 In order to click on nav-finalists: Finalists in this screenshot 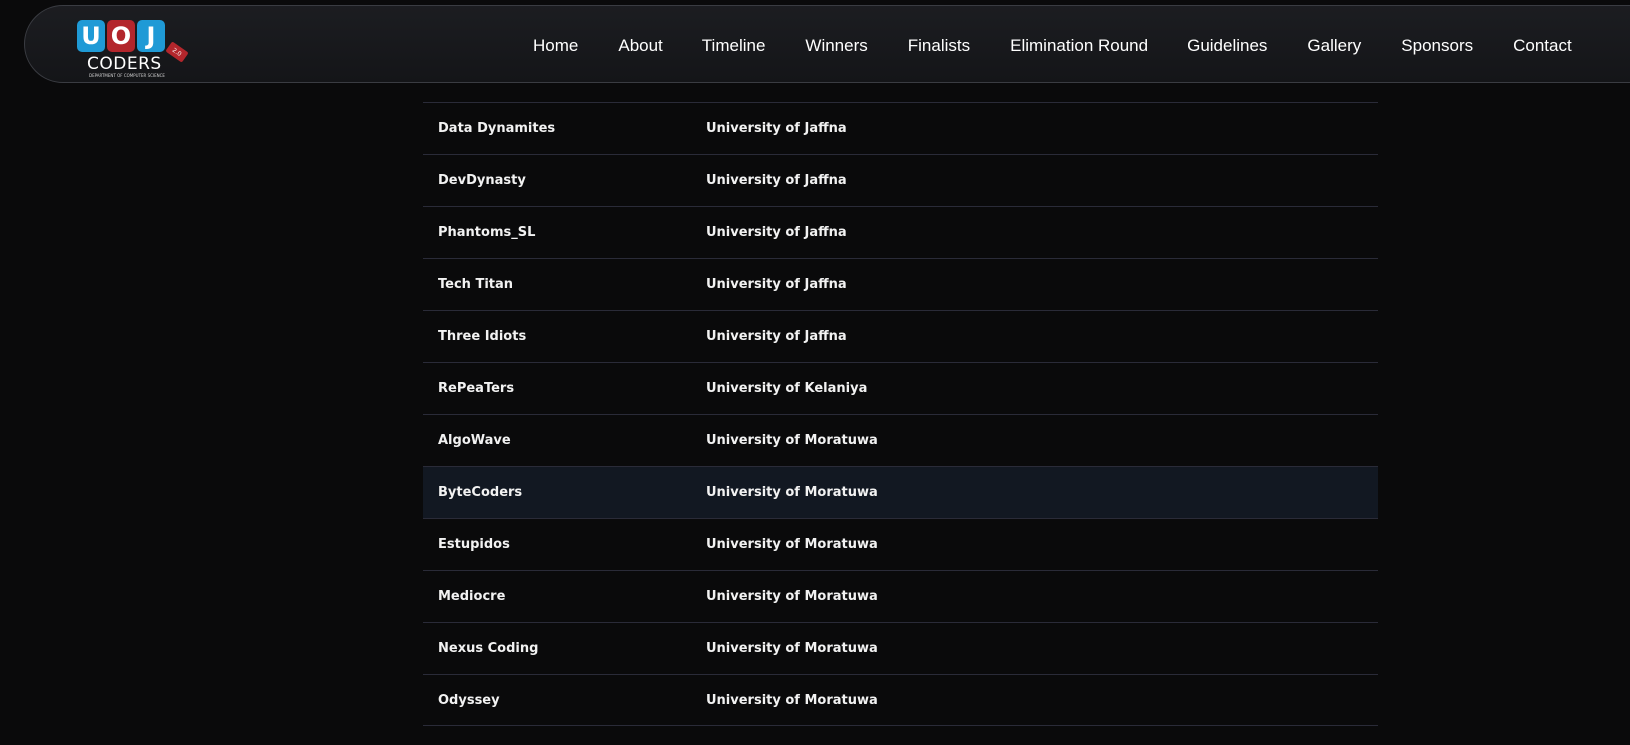, I will do `click(939, 46)`.